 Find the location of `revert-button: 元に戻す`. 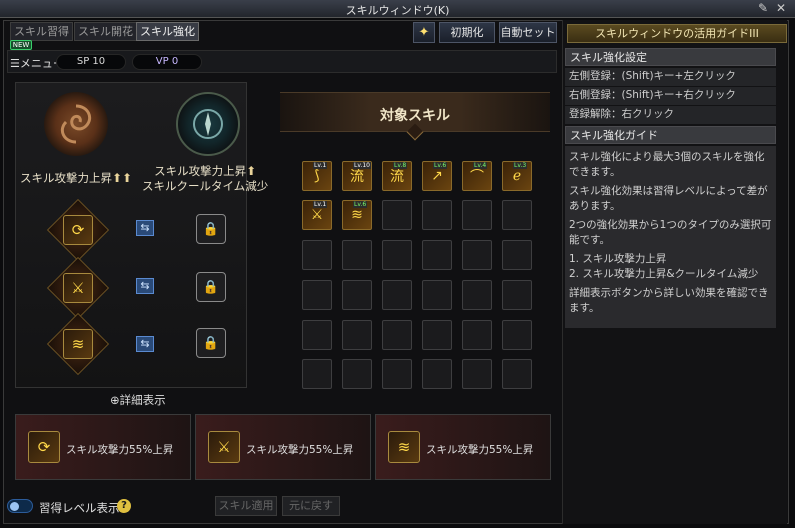

revert-button: 元に戻す is located at coordinates (311, 506).